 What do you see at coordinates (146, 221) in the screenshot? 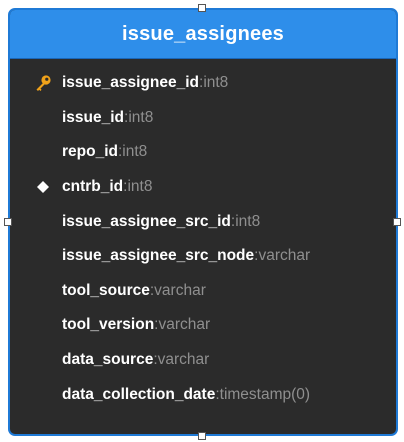
I see `field-name: issue_assignee_src_id` at bounding box center [146, 221].